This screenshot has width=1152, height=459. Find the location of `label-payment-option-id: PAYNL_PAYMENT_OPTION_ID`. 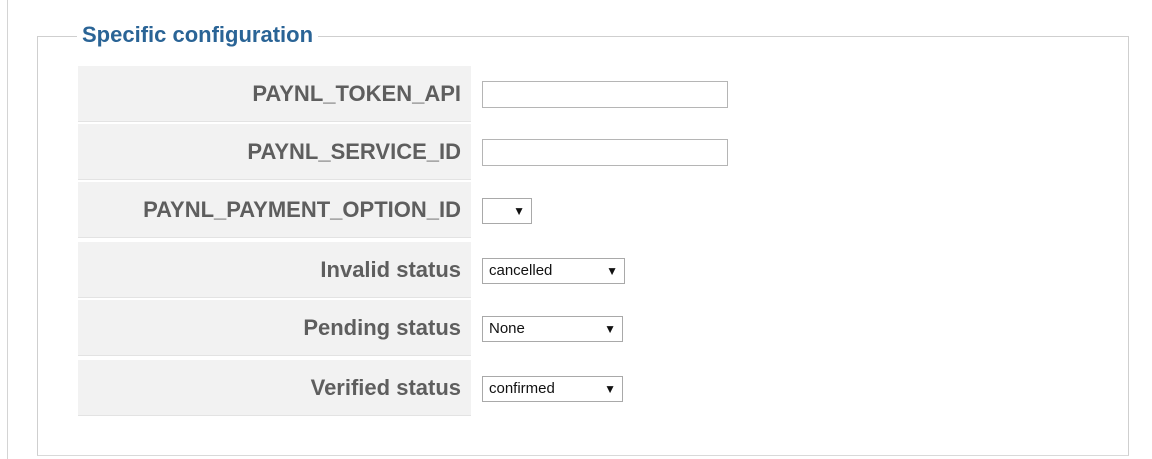

label-payment-option-id: PAYNL_PAYMENT_OPTION_ID is located at coordinates (274, 210).